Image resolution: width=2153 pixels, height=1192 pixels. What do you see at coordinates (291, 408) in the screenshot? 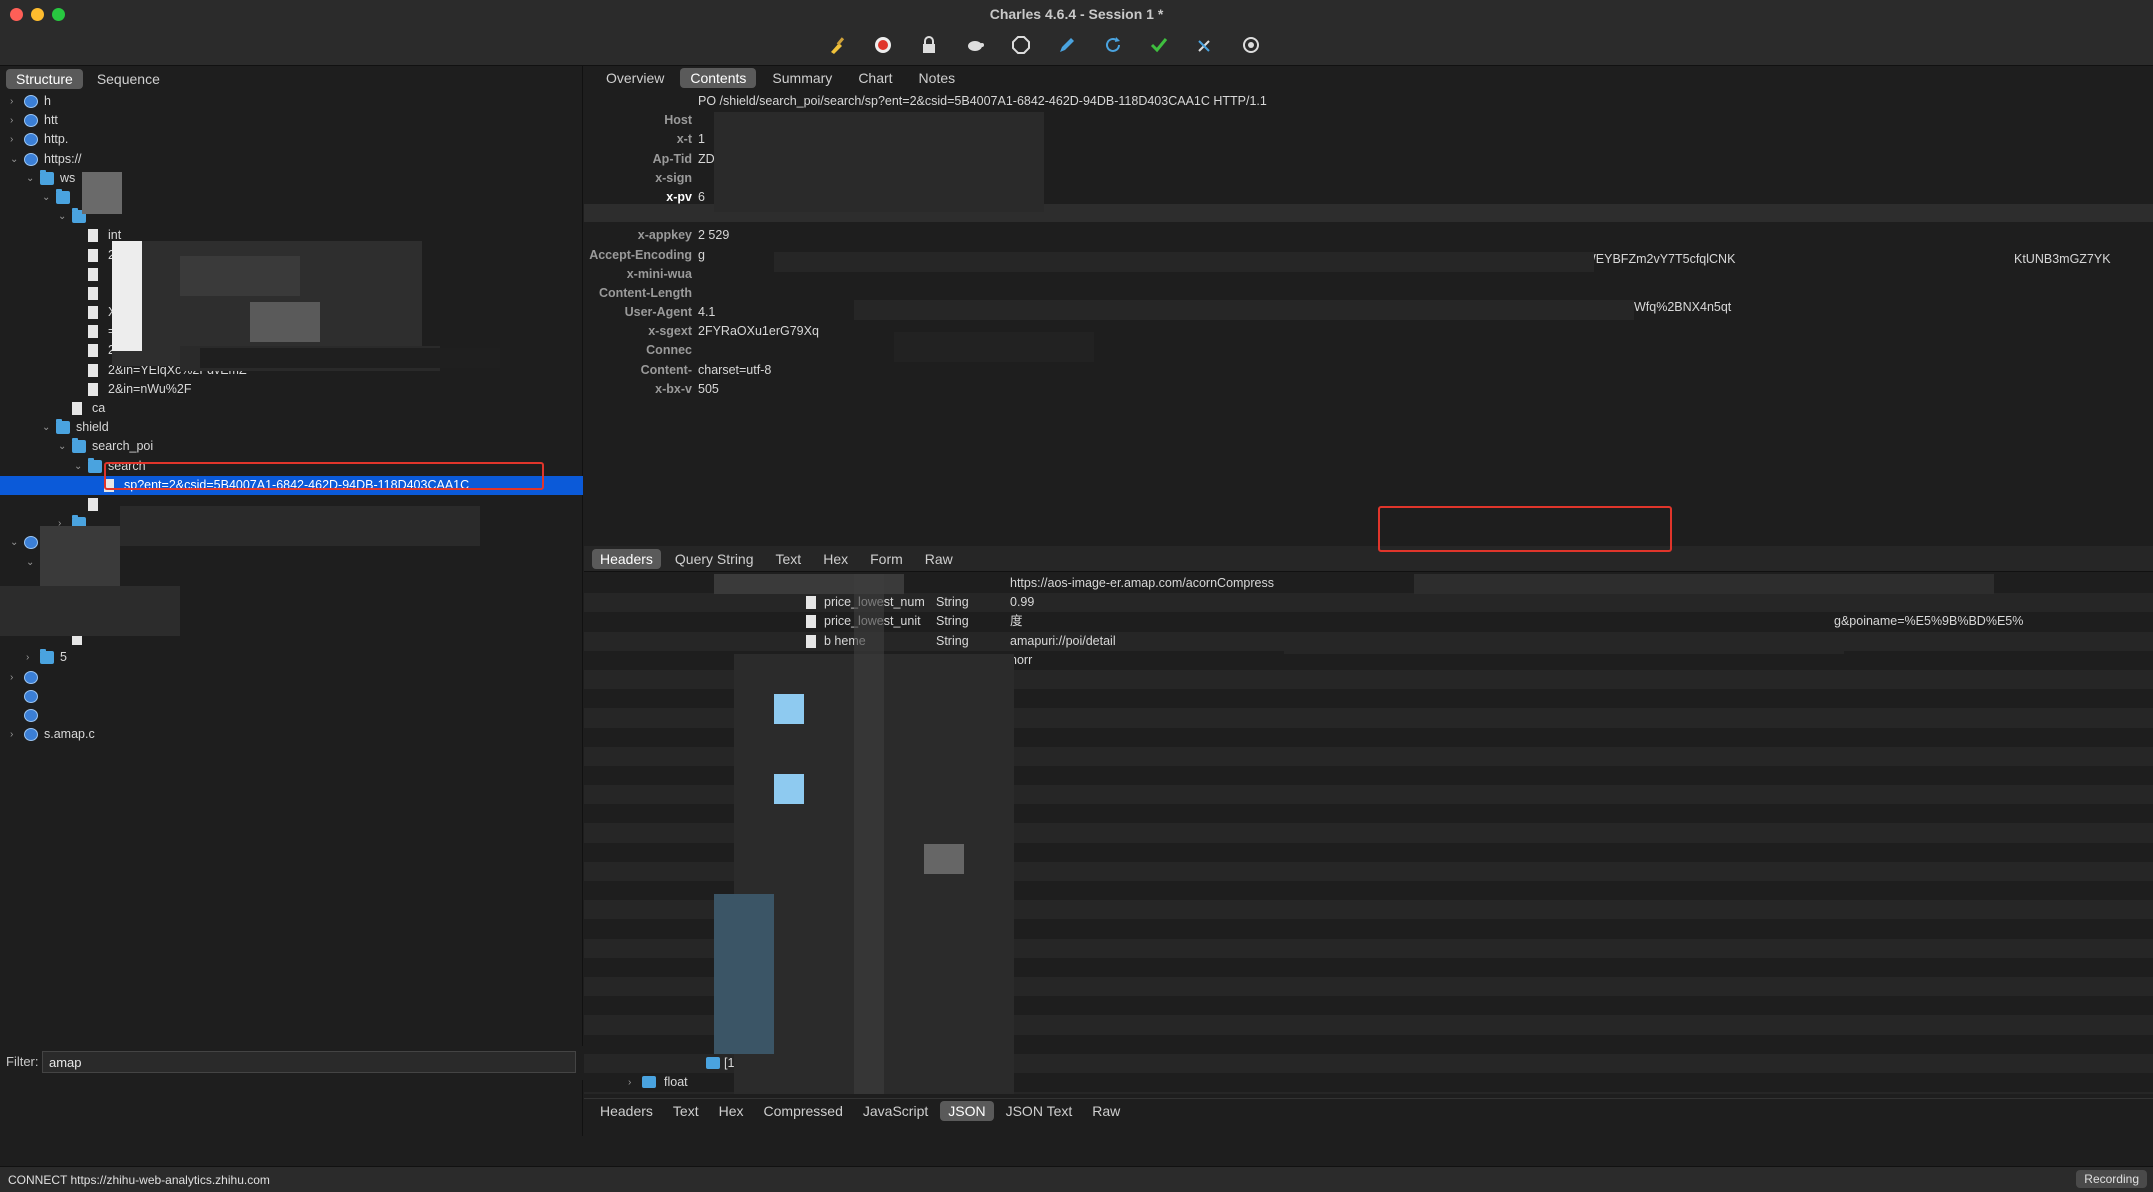
I see `tree-item: ca` at bounding box center [291, 408].